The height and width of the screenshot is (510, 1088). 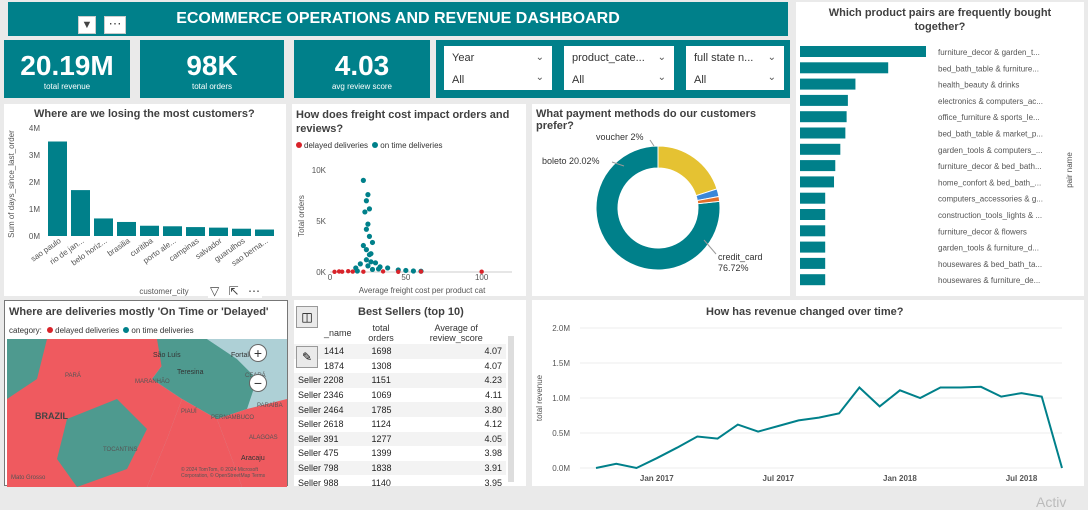 I want to click on year-slicer: Year ⌄ All ⌄, so click(x=498, y=68).